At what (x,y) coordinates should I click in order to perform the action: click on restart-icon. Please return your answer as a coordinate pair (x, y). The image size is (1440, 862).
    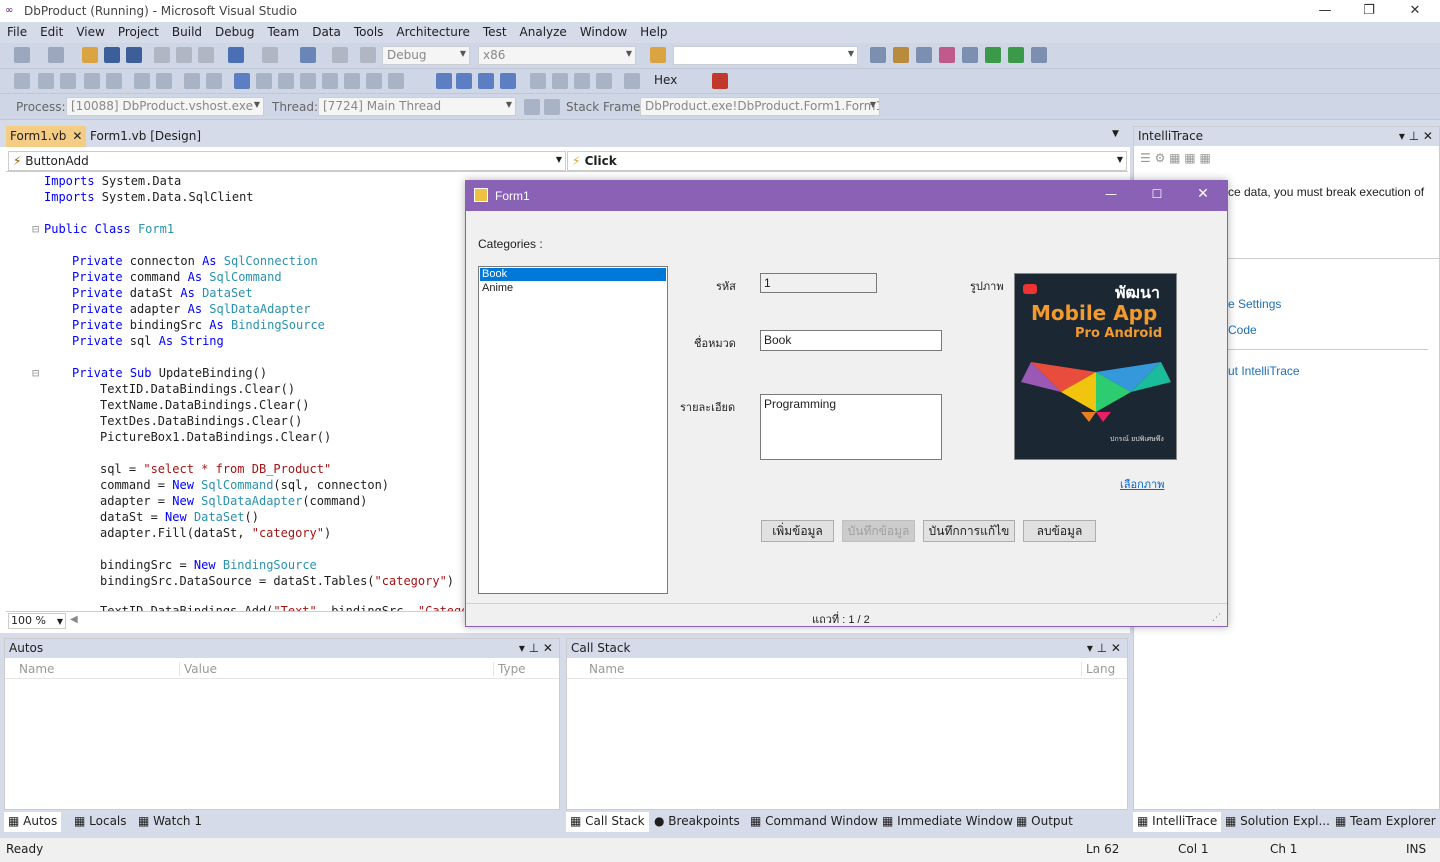
    Looking at the image, I should click on (508, 81).